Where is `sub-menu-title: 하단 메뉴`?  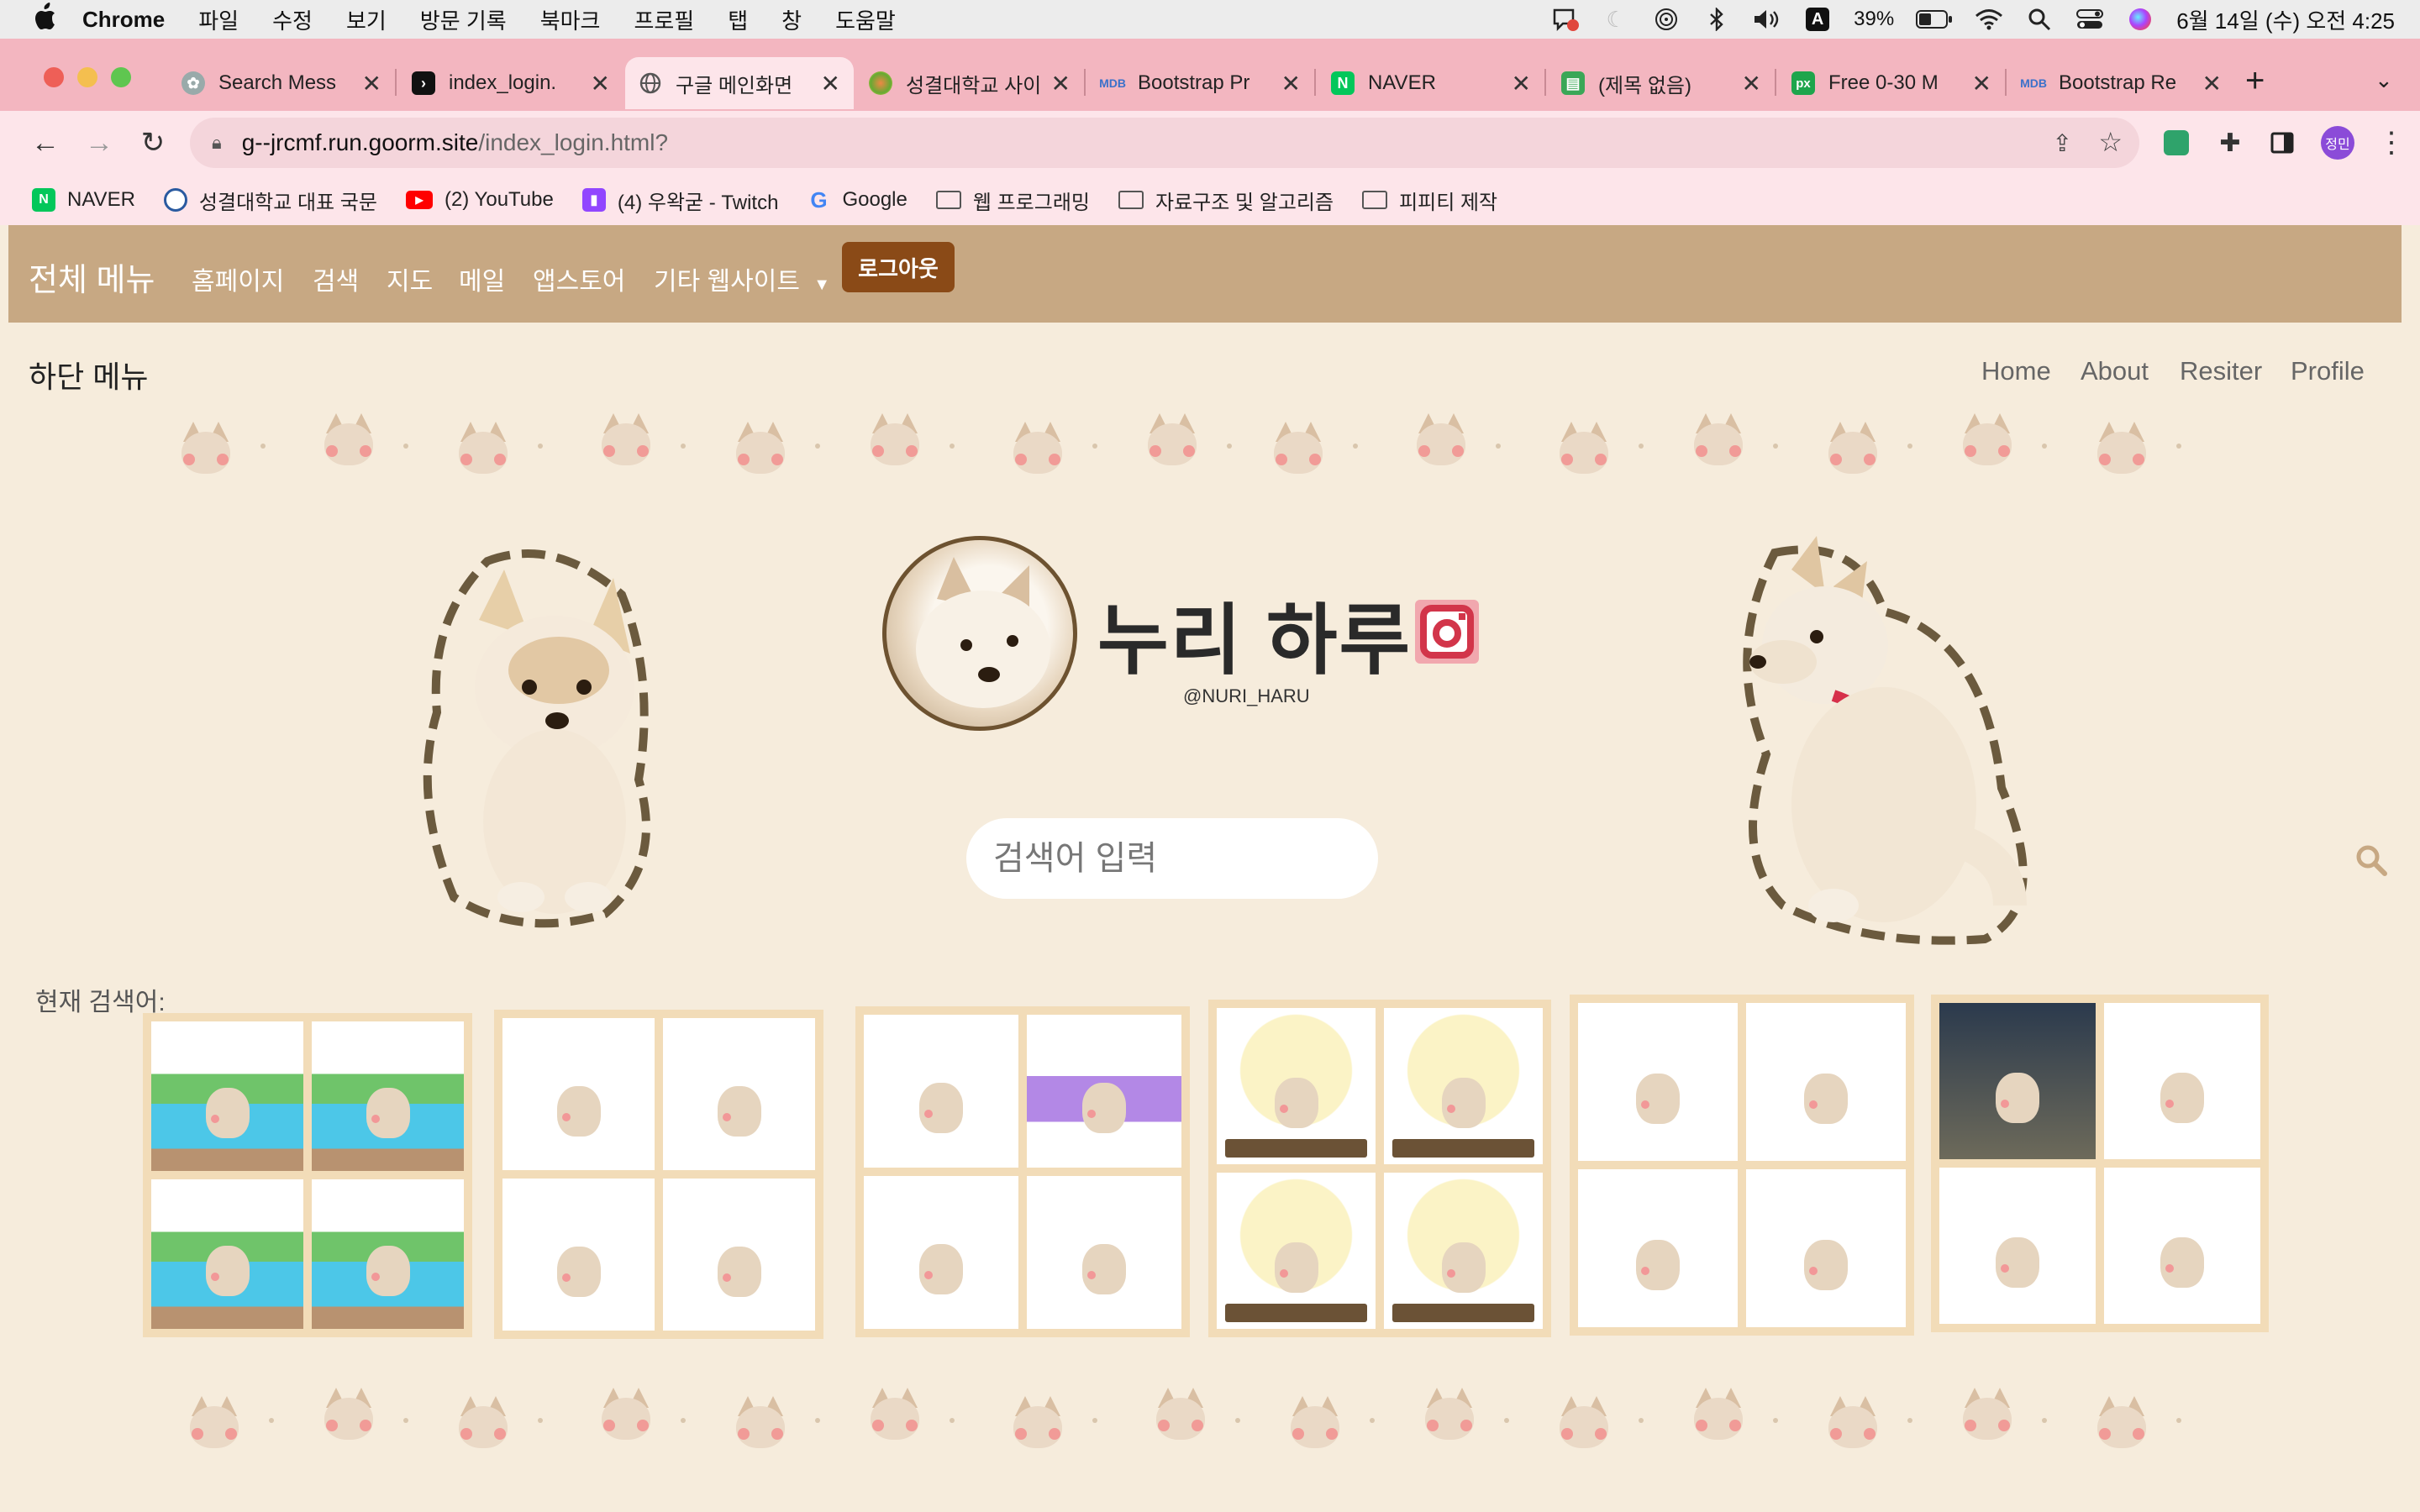 sub-menu-title: 하단 메뉴 is located at coordinates (88, 374).